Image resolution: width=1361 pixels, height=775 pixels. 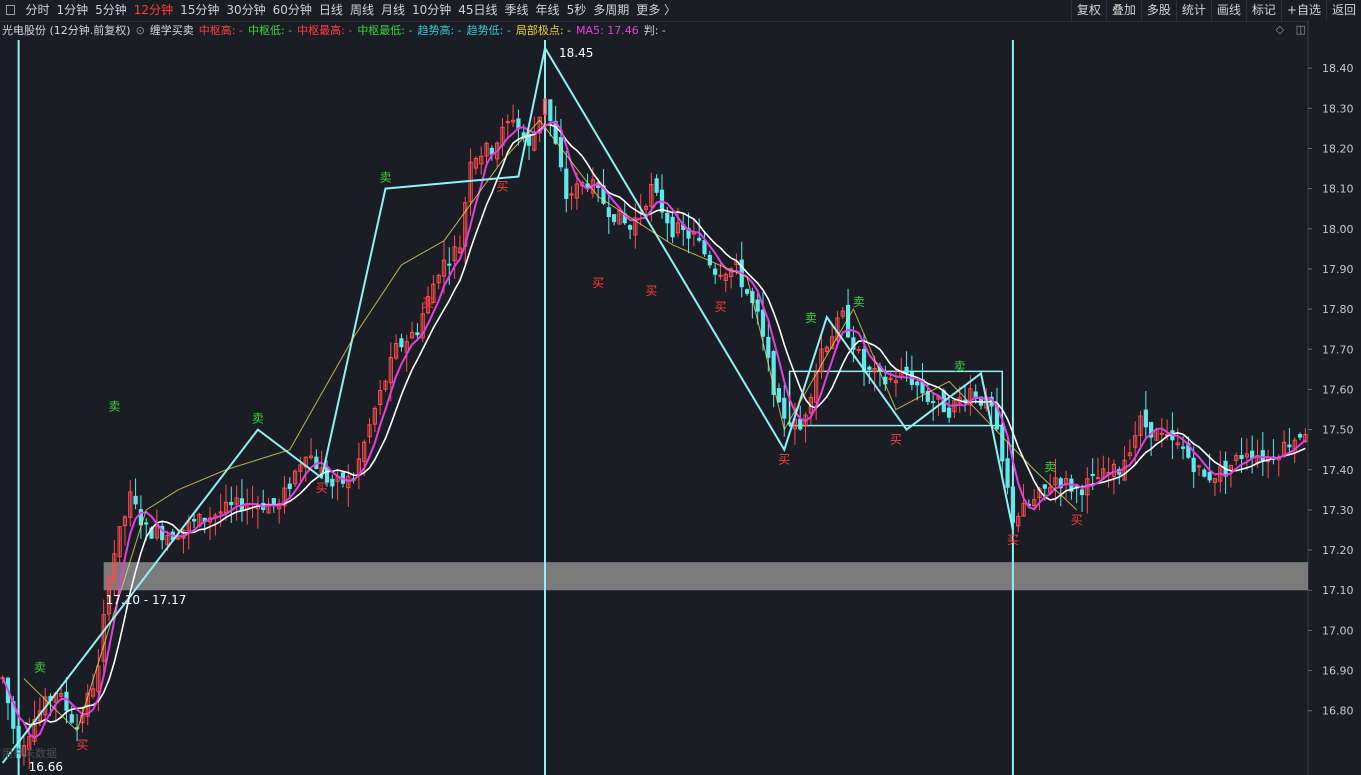 What do you see at coordinates (1338, 389) in the screenshot?
I see `axis-tick-label: 17.60` at bounding box center [1338, 389].